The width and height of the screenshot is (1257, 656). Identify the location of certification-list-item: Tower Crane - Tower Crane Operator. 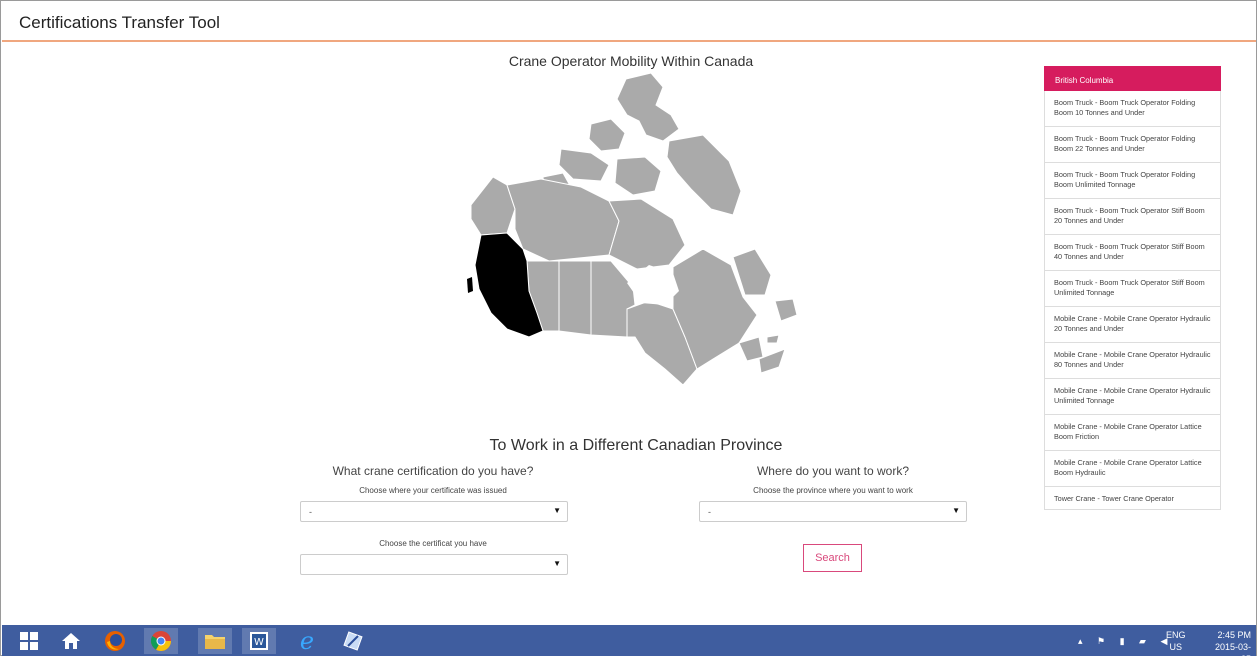
(1132, 498).